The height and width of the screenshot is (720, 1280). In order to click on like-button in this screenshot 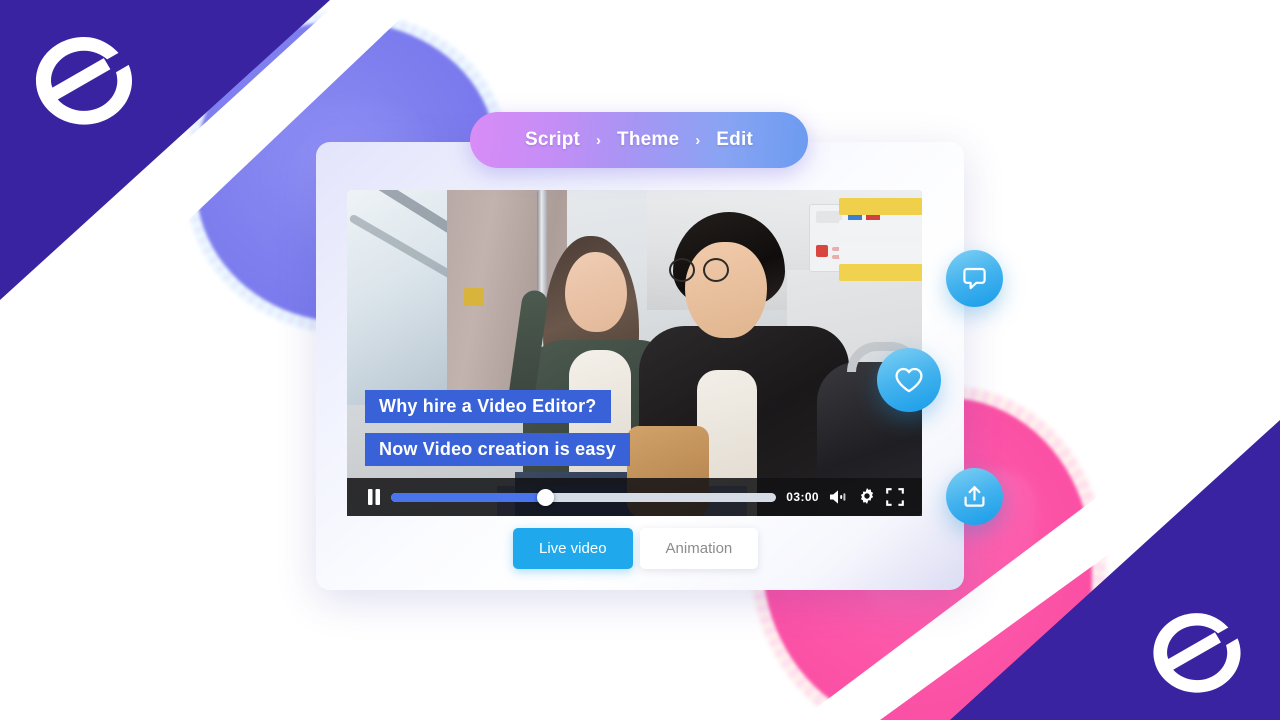, I will do `click(909, 380)`.